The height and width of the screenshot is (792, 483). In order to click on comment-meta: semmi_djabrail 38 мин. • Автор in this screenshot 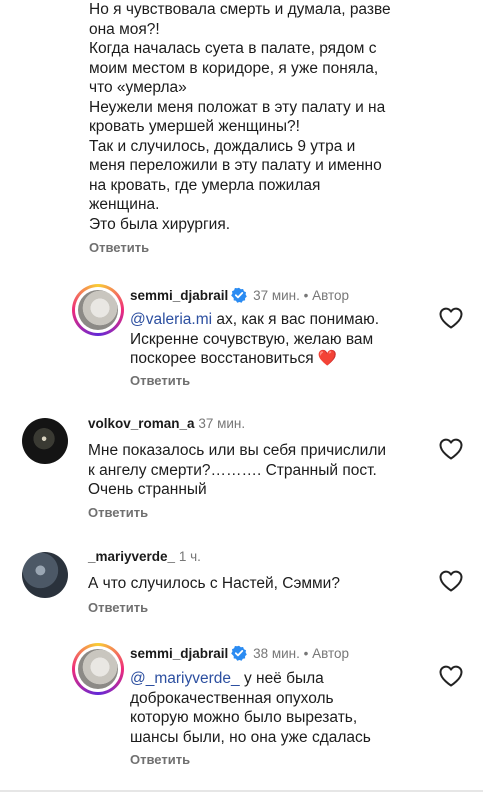, I will do `click(239, 653)`.